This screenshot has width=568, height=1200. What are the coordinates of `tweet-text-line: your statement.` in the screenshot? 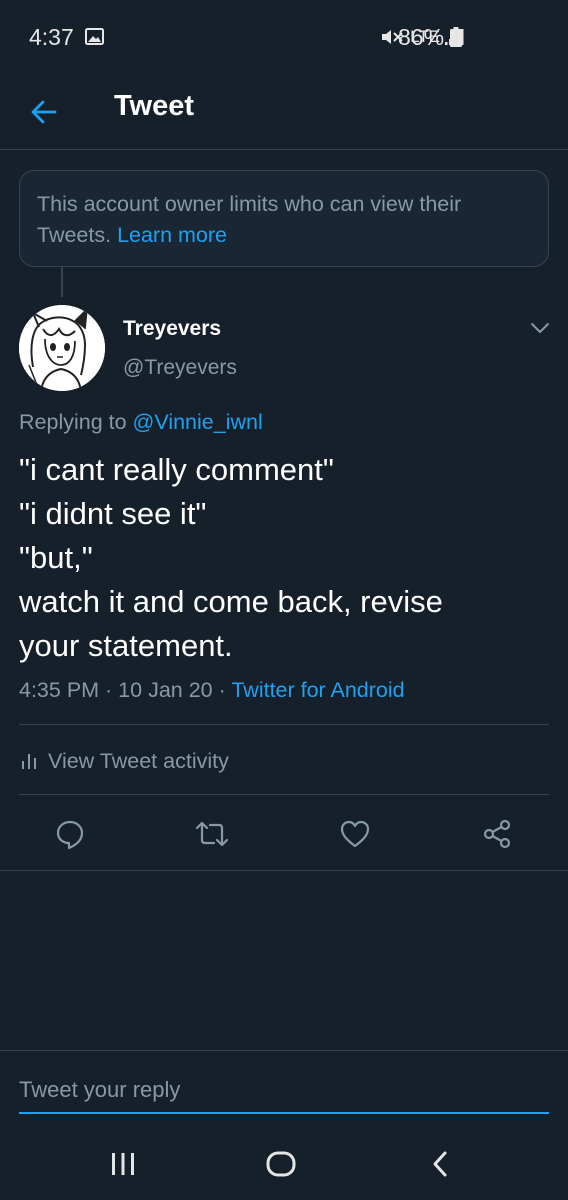 It's located at (126, 645).